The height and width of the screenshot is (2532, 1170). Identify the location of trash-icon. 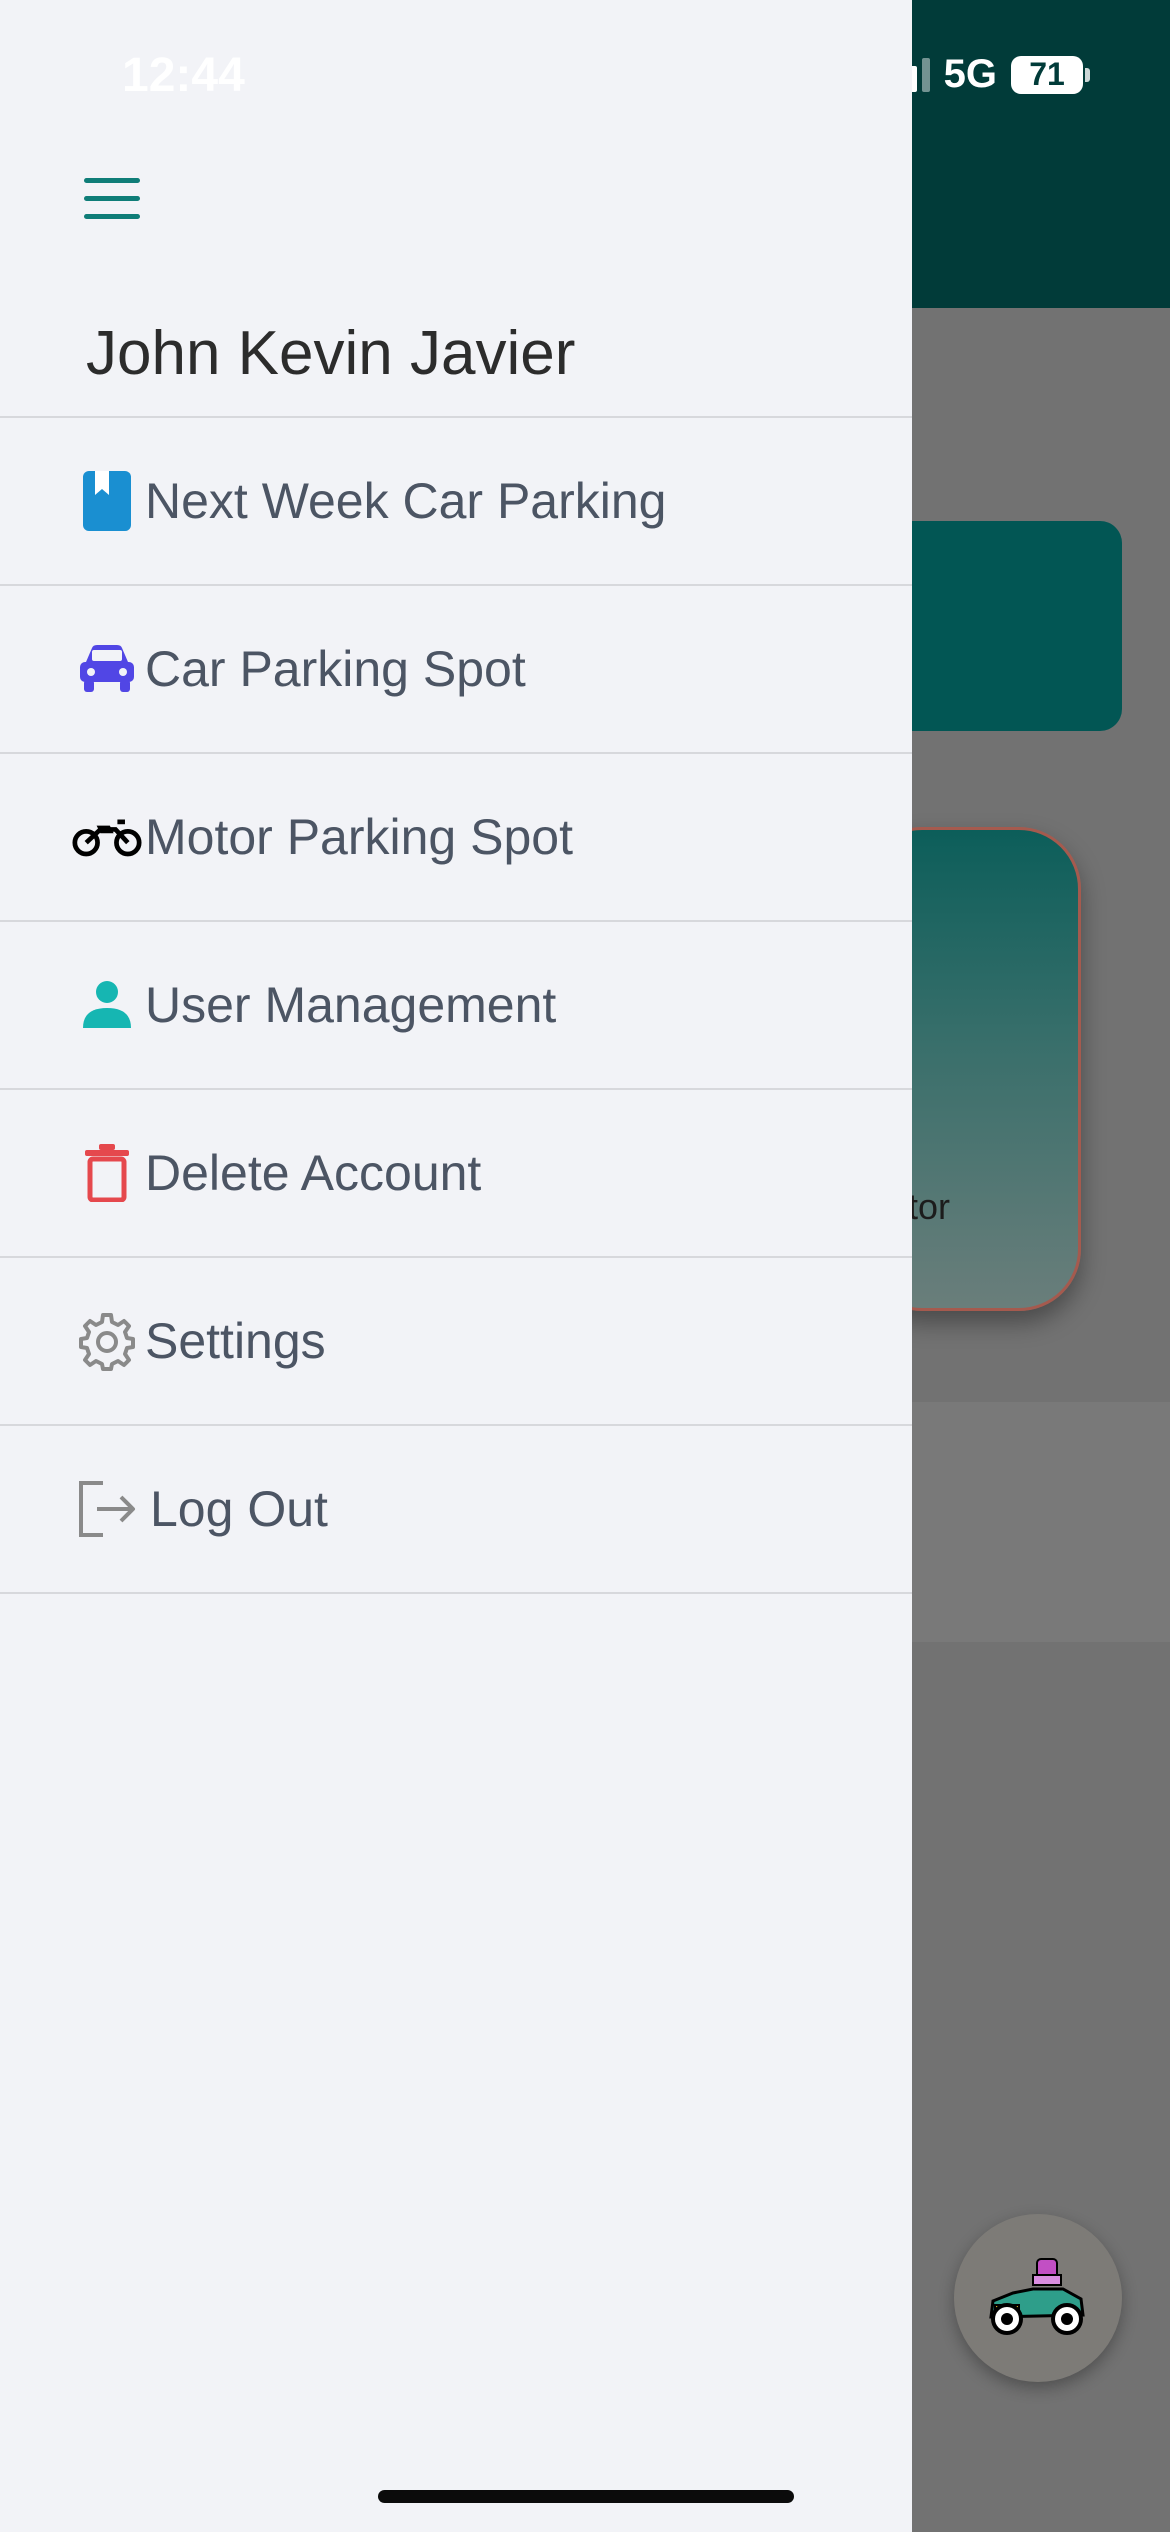
(107, 1173).